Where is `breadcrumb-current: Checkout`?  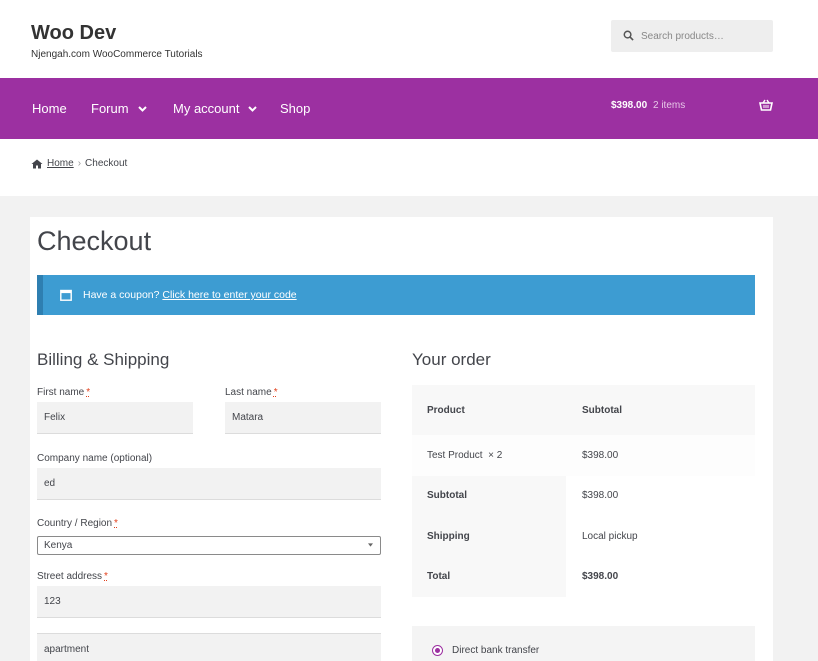 breadcrumb-current: Checkout is located at coordinates (106, 163).